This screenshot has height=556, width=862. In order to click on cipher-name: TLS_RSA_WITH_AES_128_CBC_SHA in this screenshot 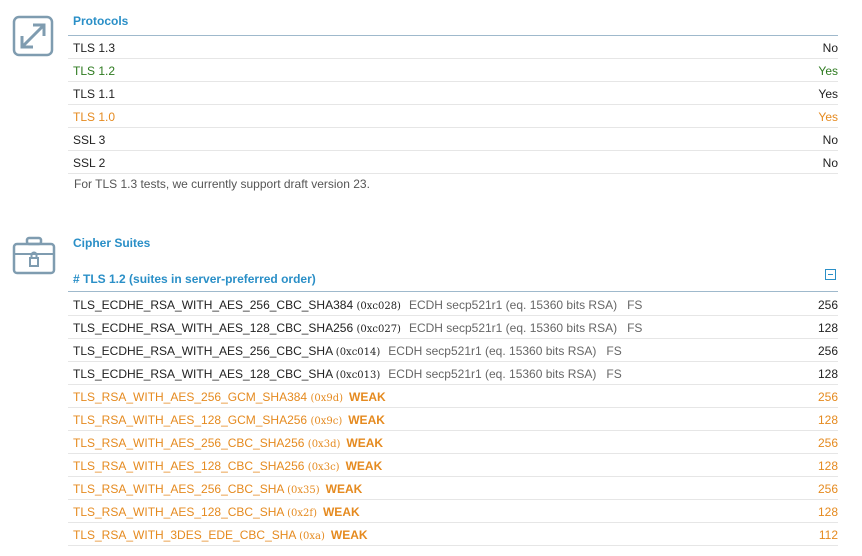, I will do `click(178, 512)`.